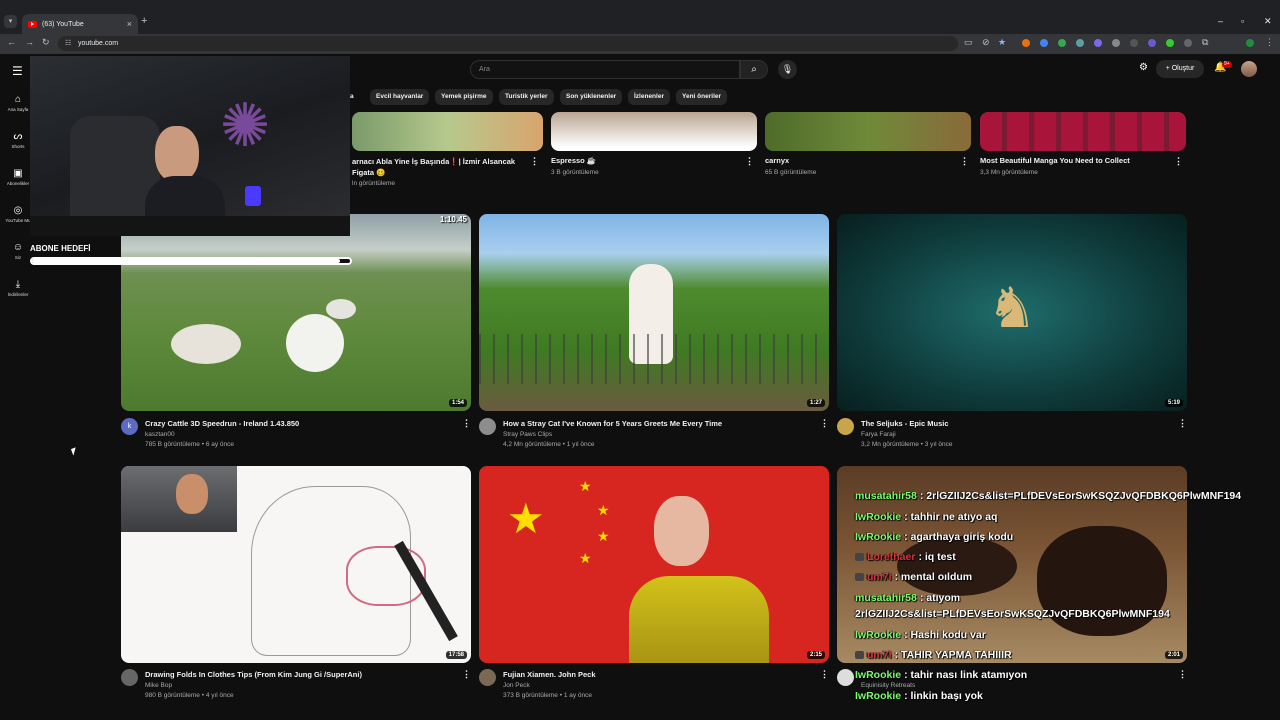 The width and height of the screenshot is (1280, 720). What do you see at coordinates (508, 43) in the screenshot?
I see `address-bar: ☷ youtube.com` at bounding box center [508, 43].